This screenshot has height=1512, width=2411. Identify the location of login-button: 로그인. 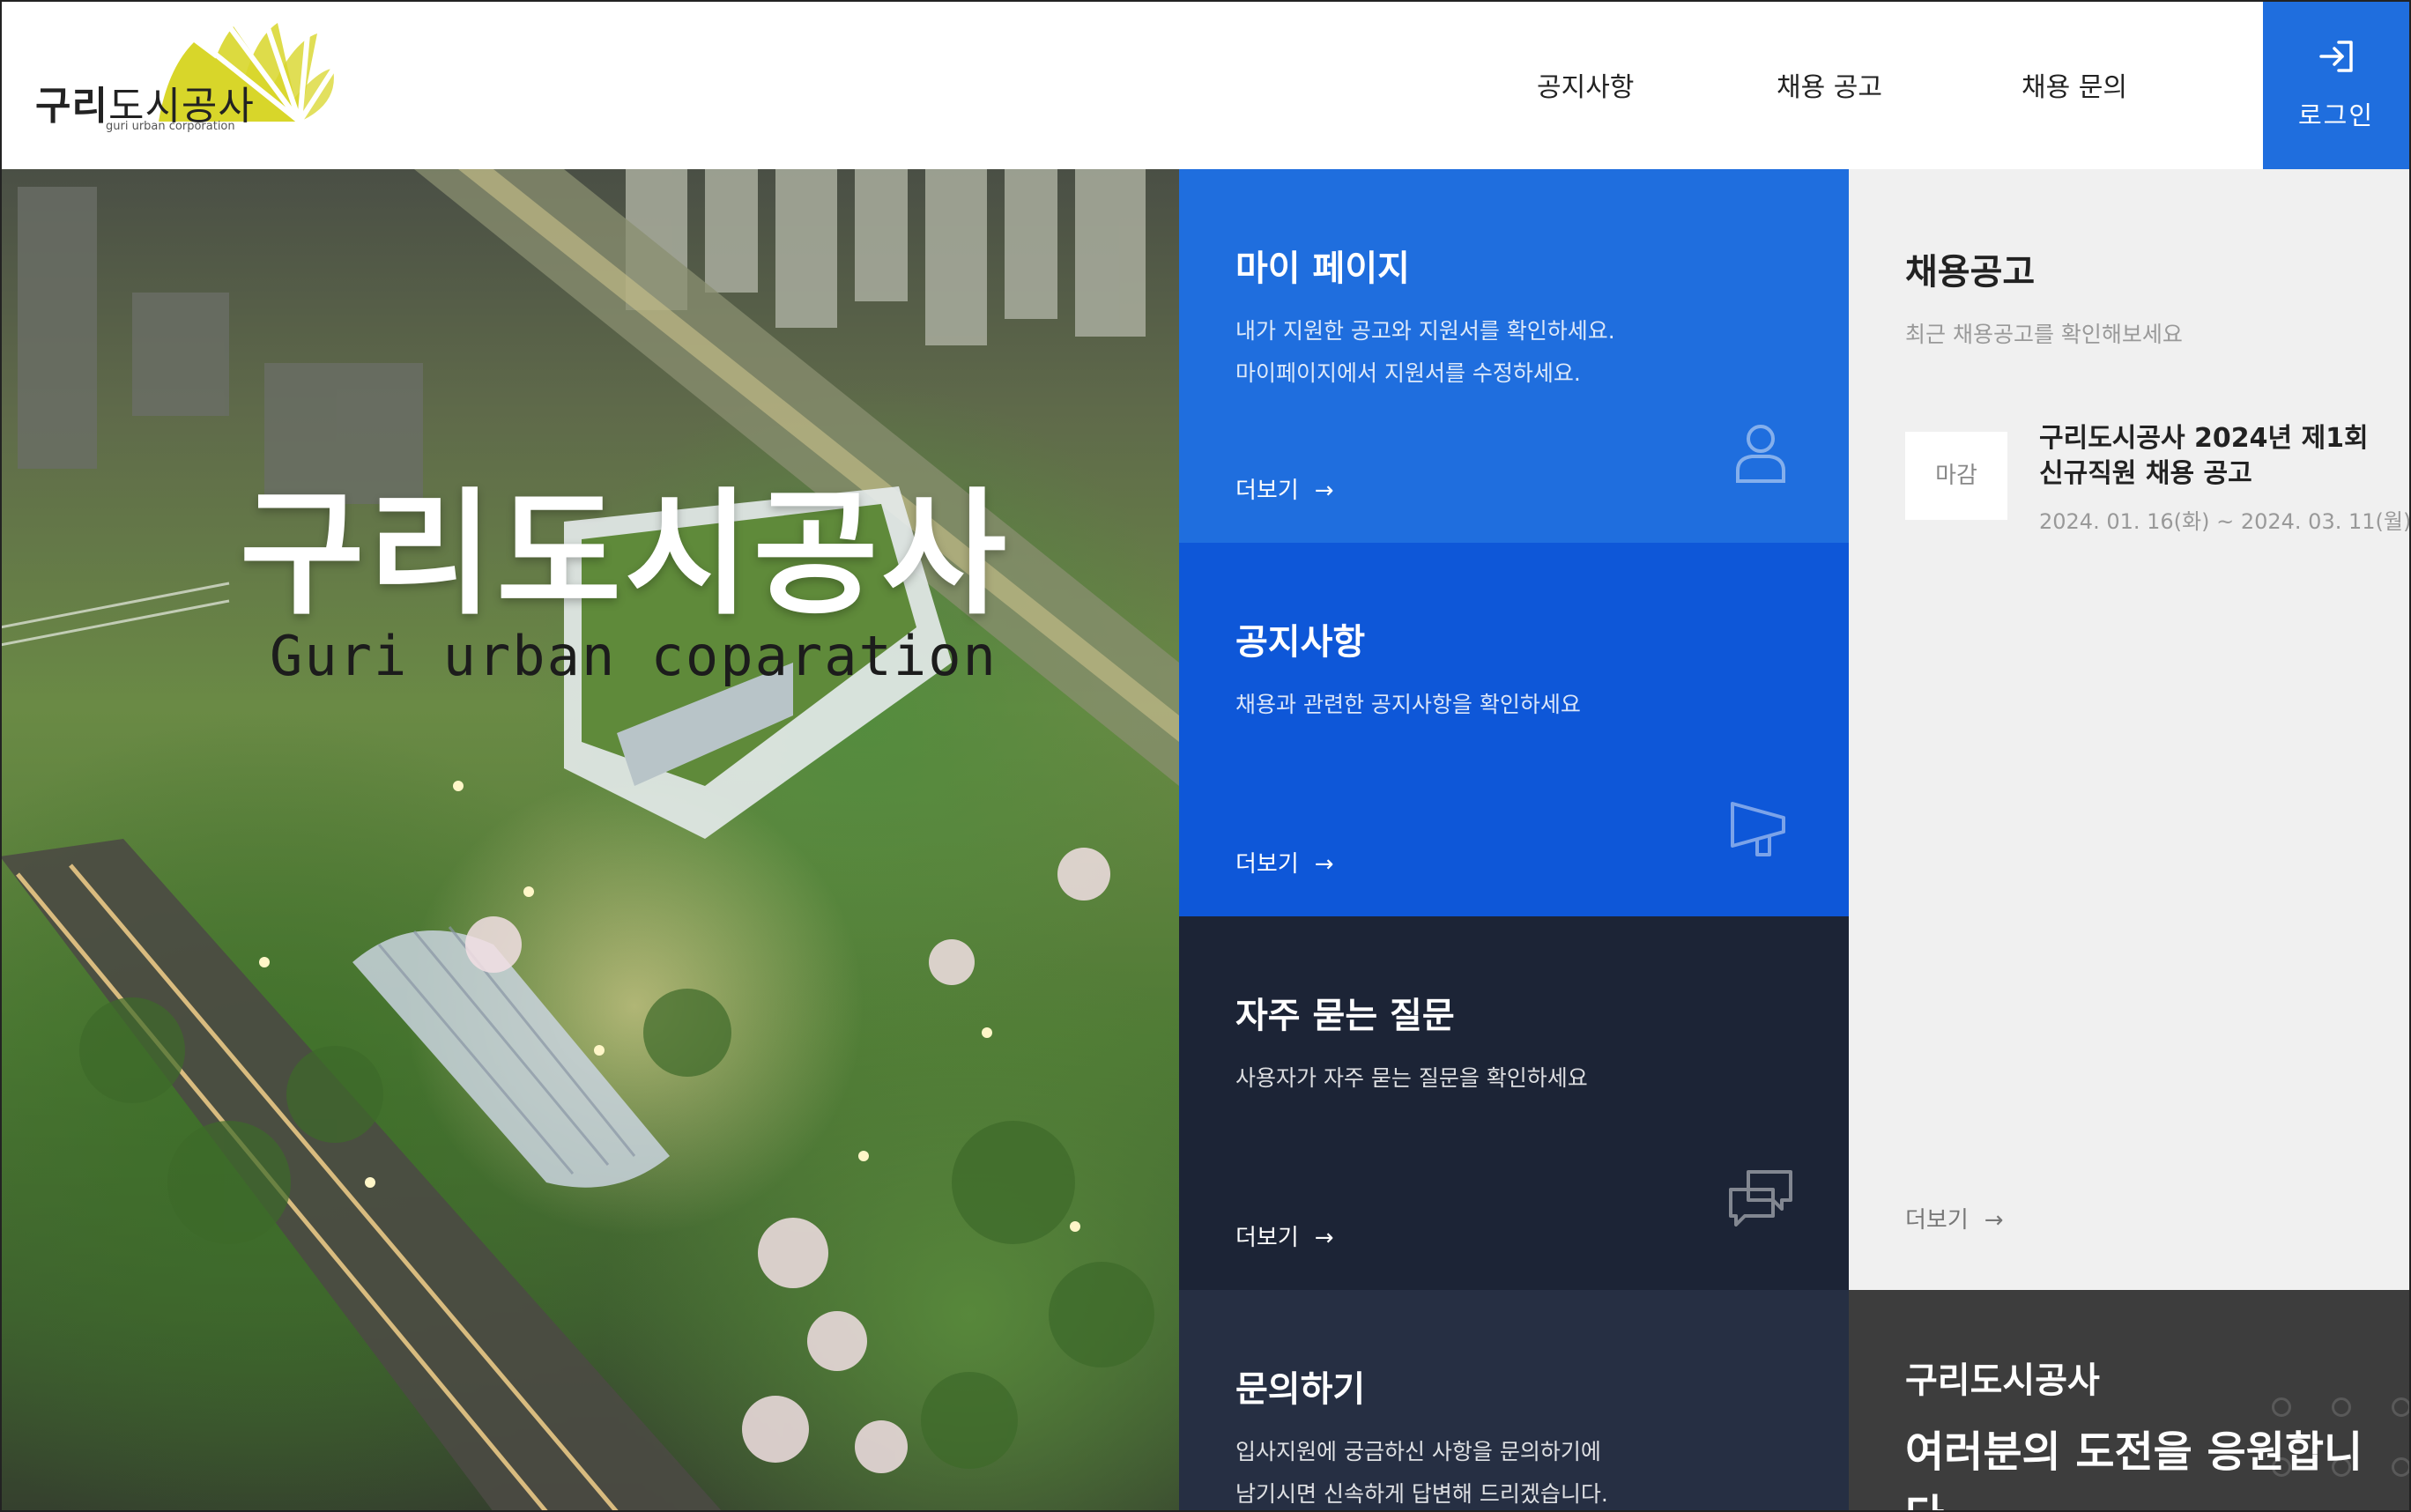
(2336, 86).